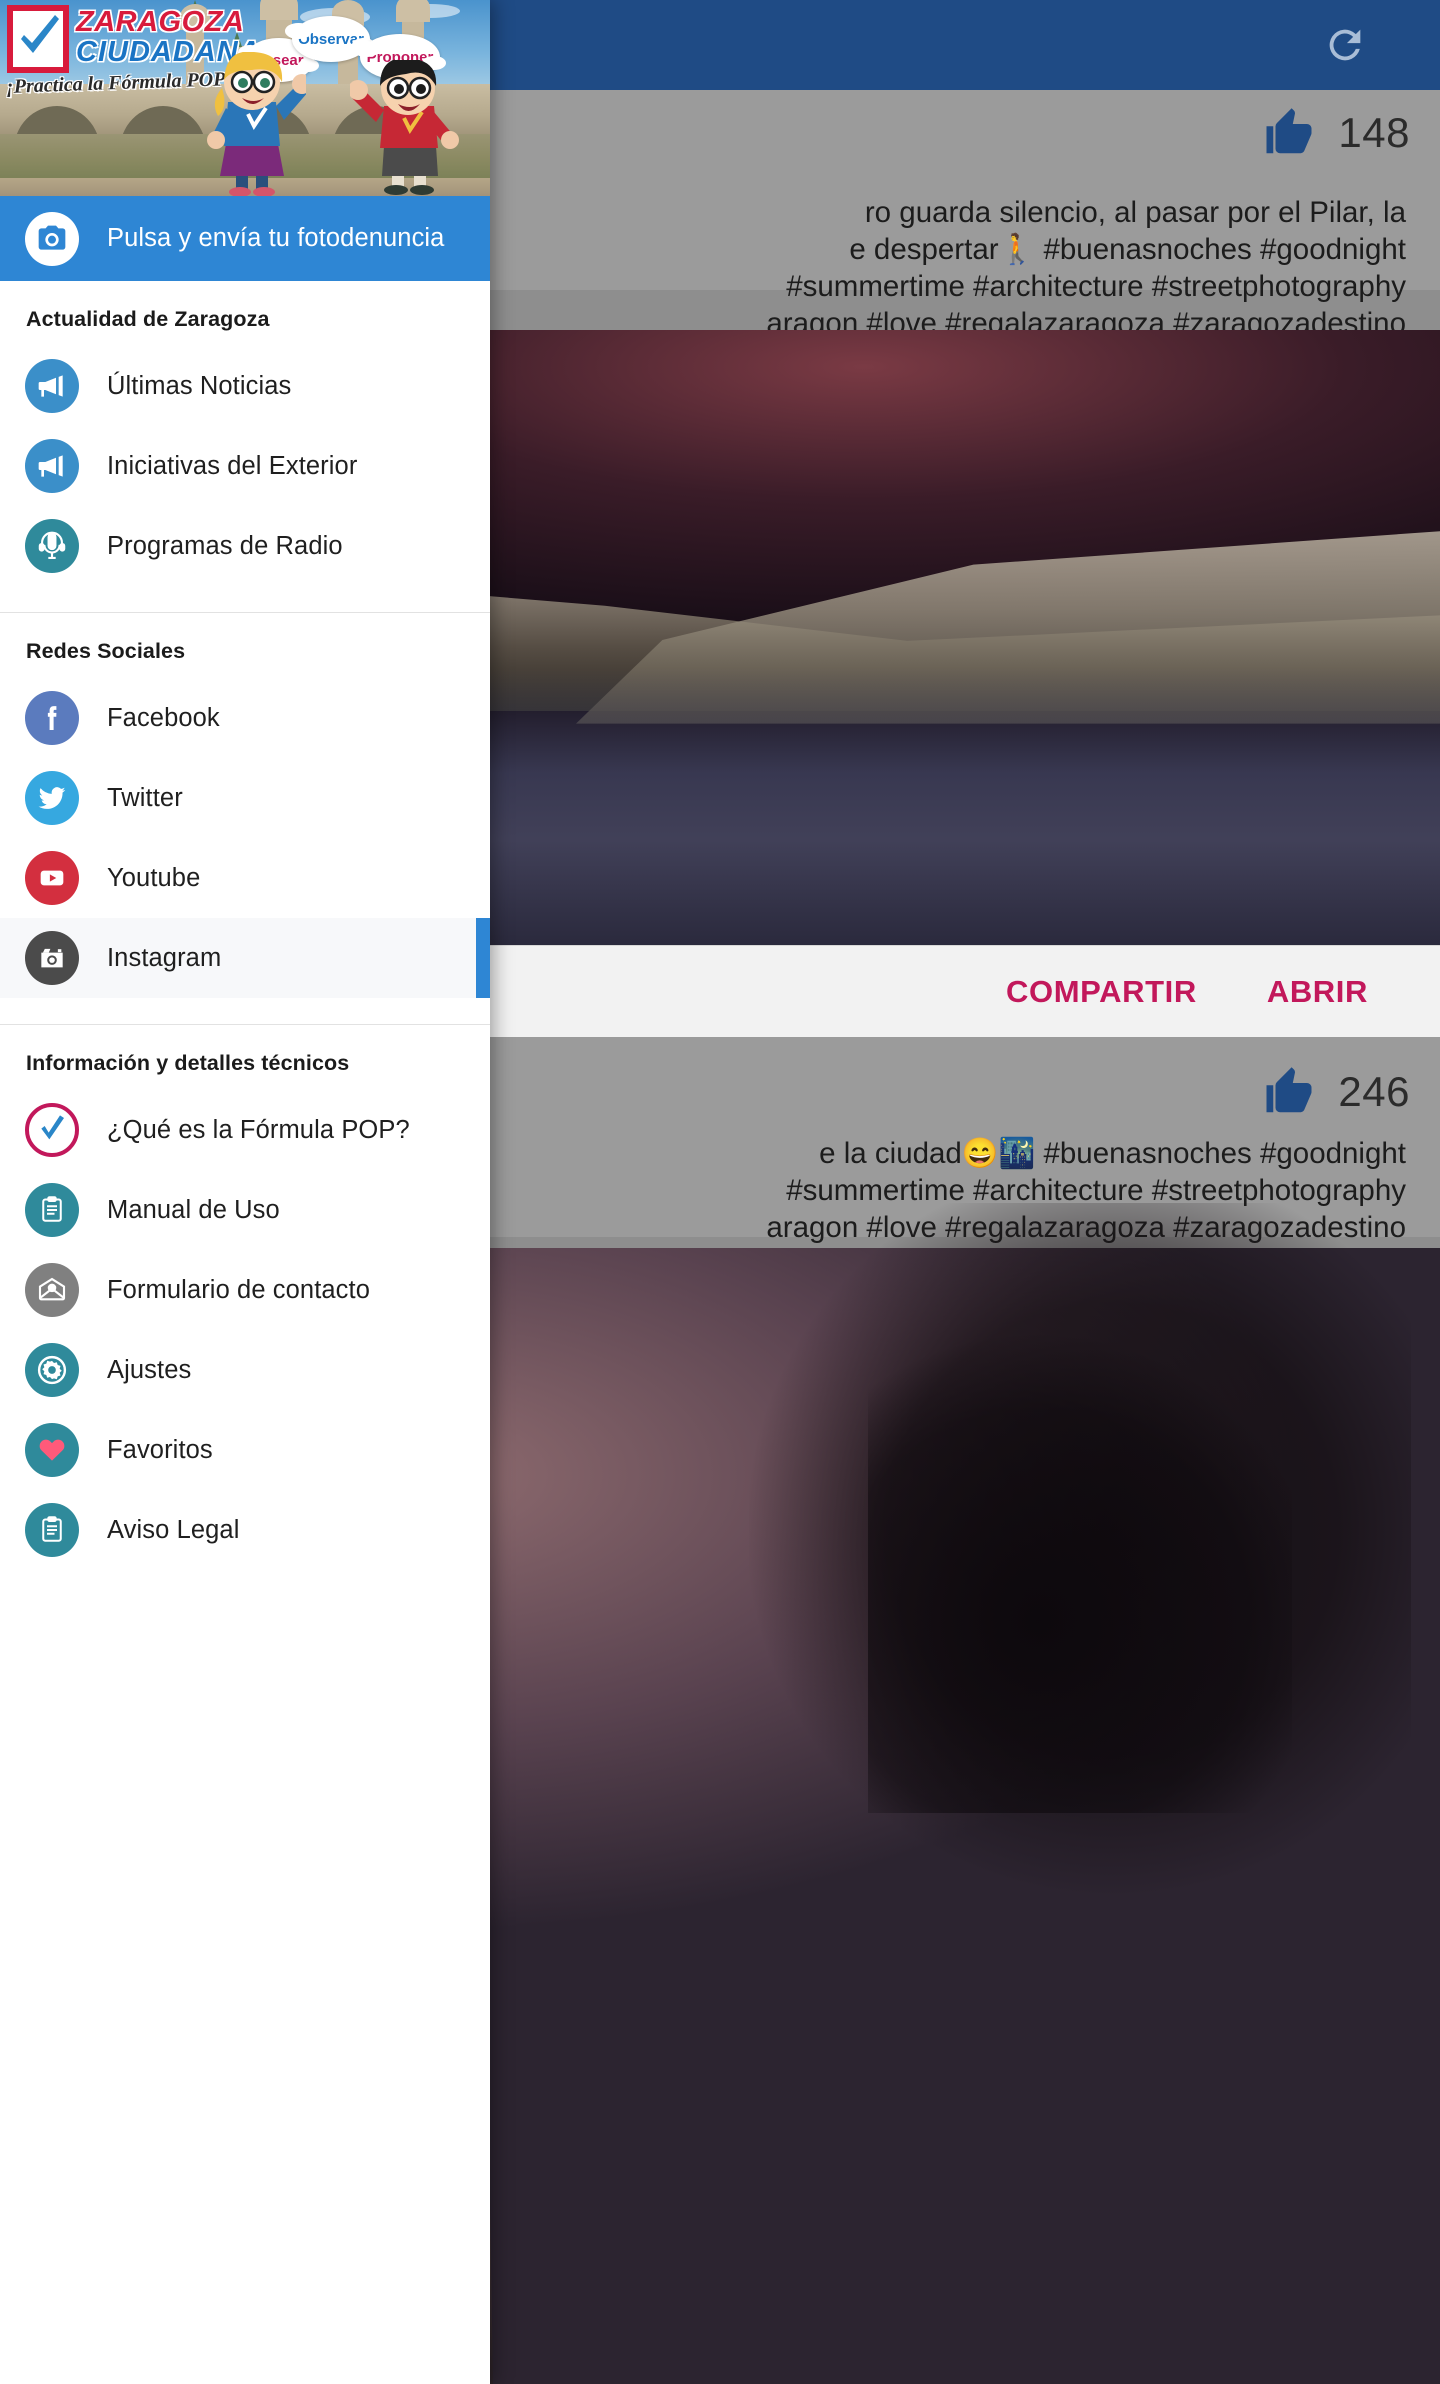  What do you see at coordinates (232, 465) in the screenshot?
I see `menu-item-label: Iniciativas del Exterior` at bounding box center [232, 465].